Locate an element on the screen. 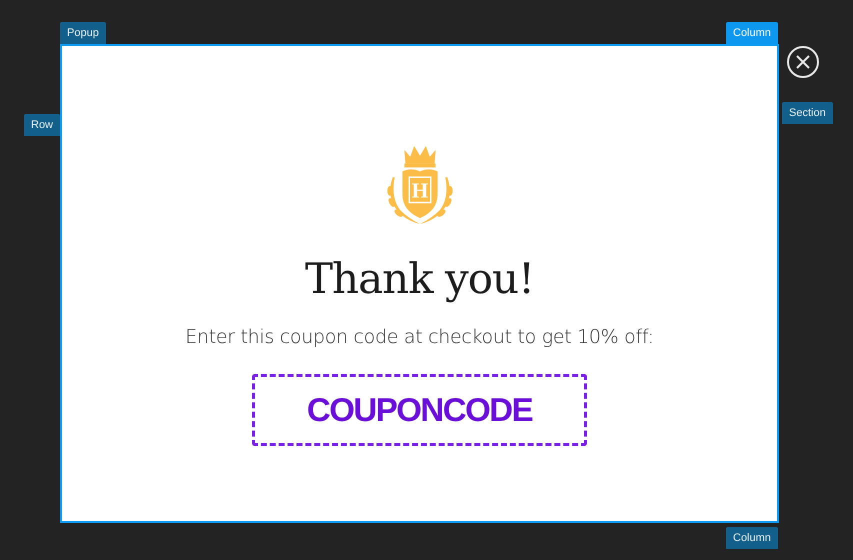 The width and height of the screenshot is (853, 560). close-icon is located at coordinates (803, 62).